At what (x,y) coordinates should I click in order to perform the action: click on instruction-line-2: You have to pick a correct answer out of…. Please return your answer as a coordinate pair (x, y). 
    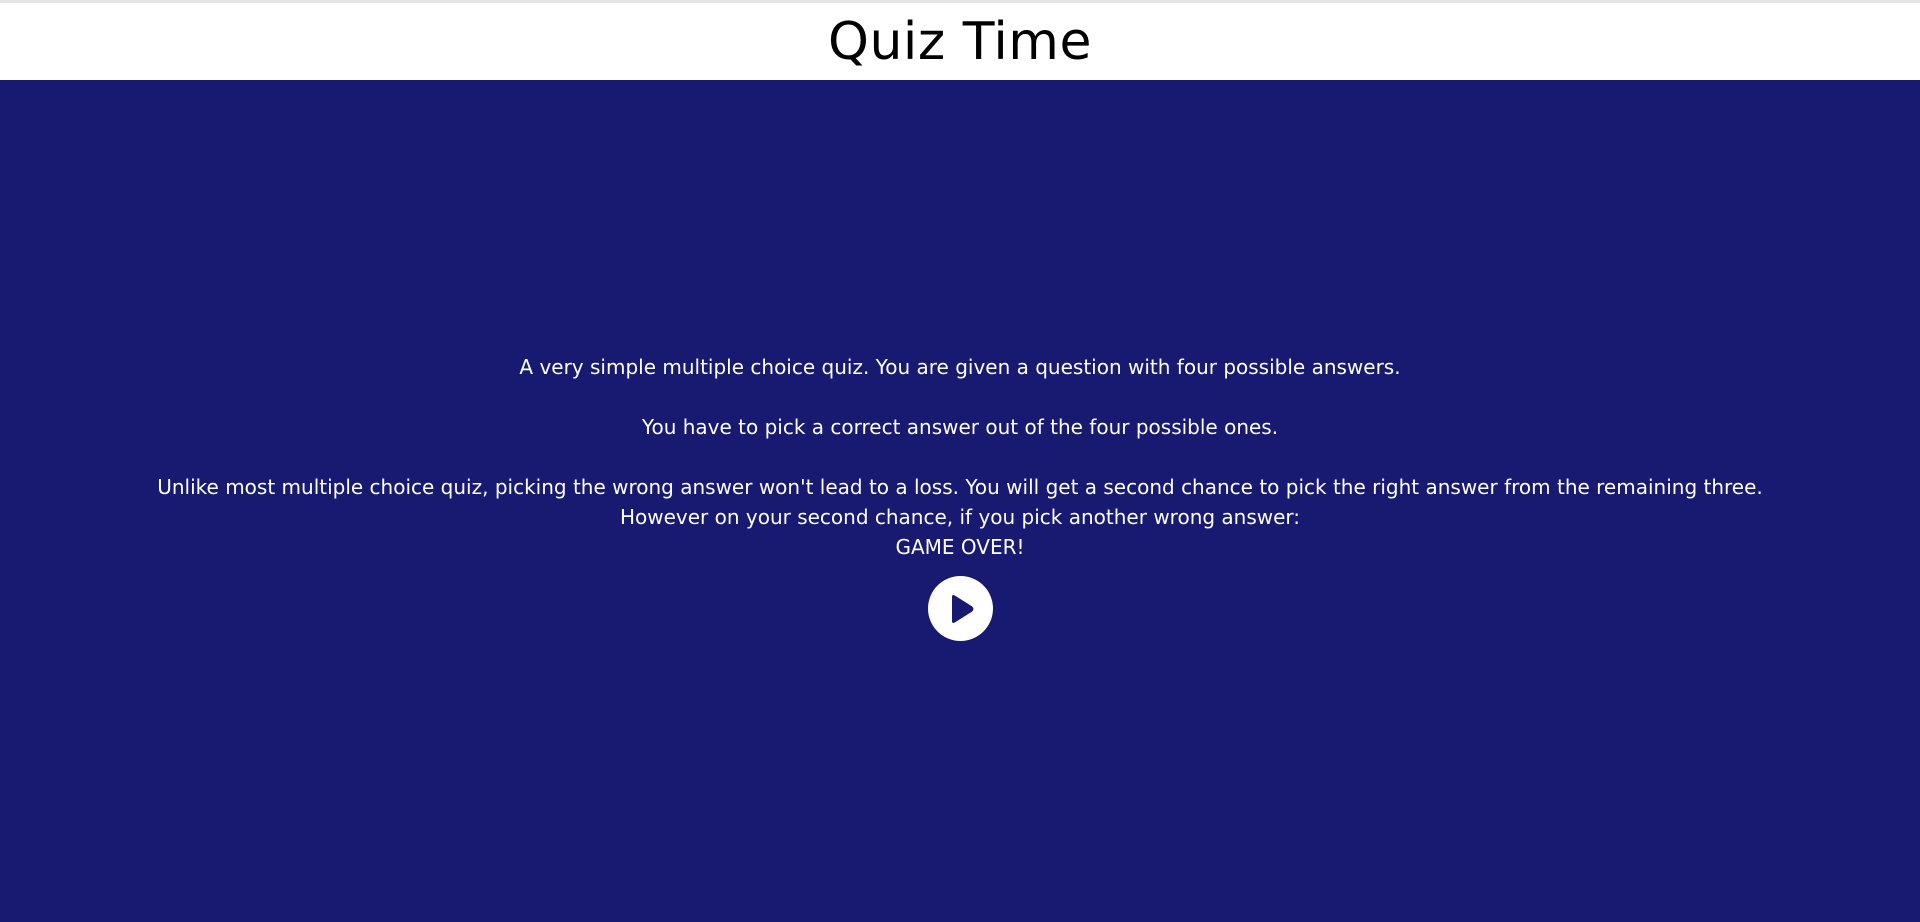
    Looking at the image, I should click on (960, 427).